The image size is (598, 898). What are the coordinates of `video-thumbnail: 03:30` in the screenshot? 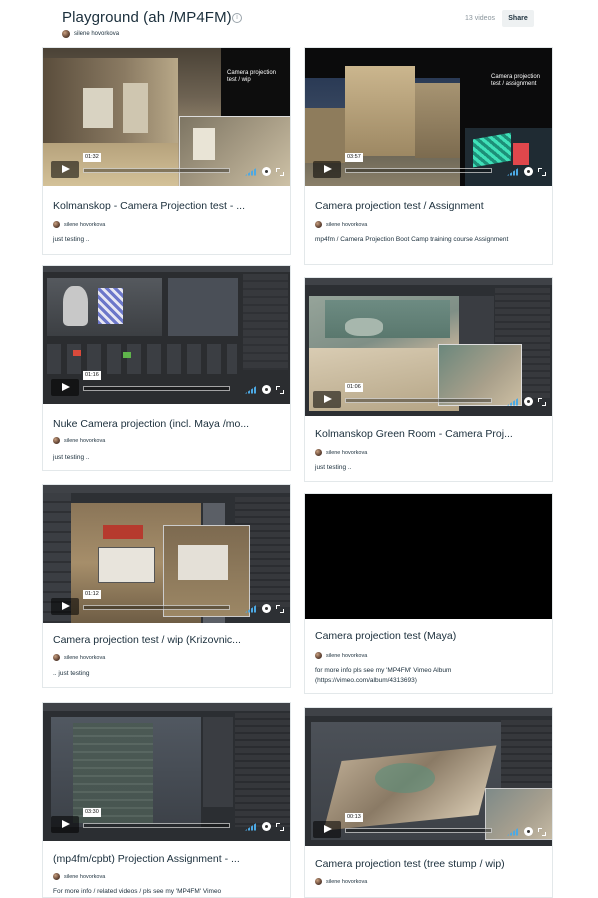 It's located at (166, 772).